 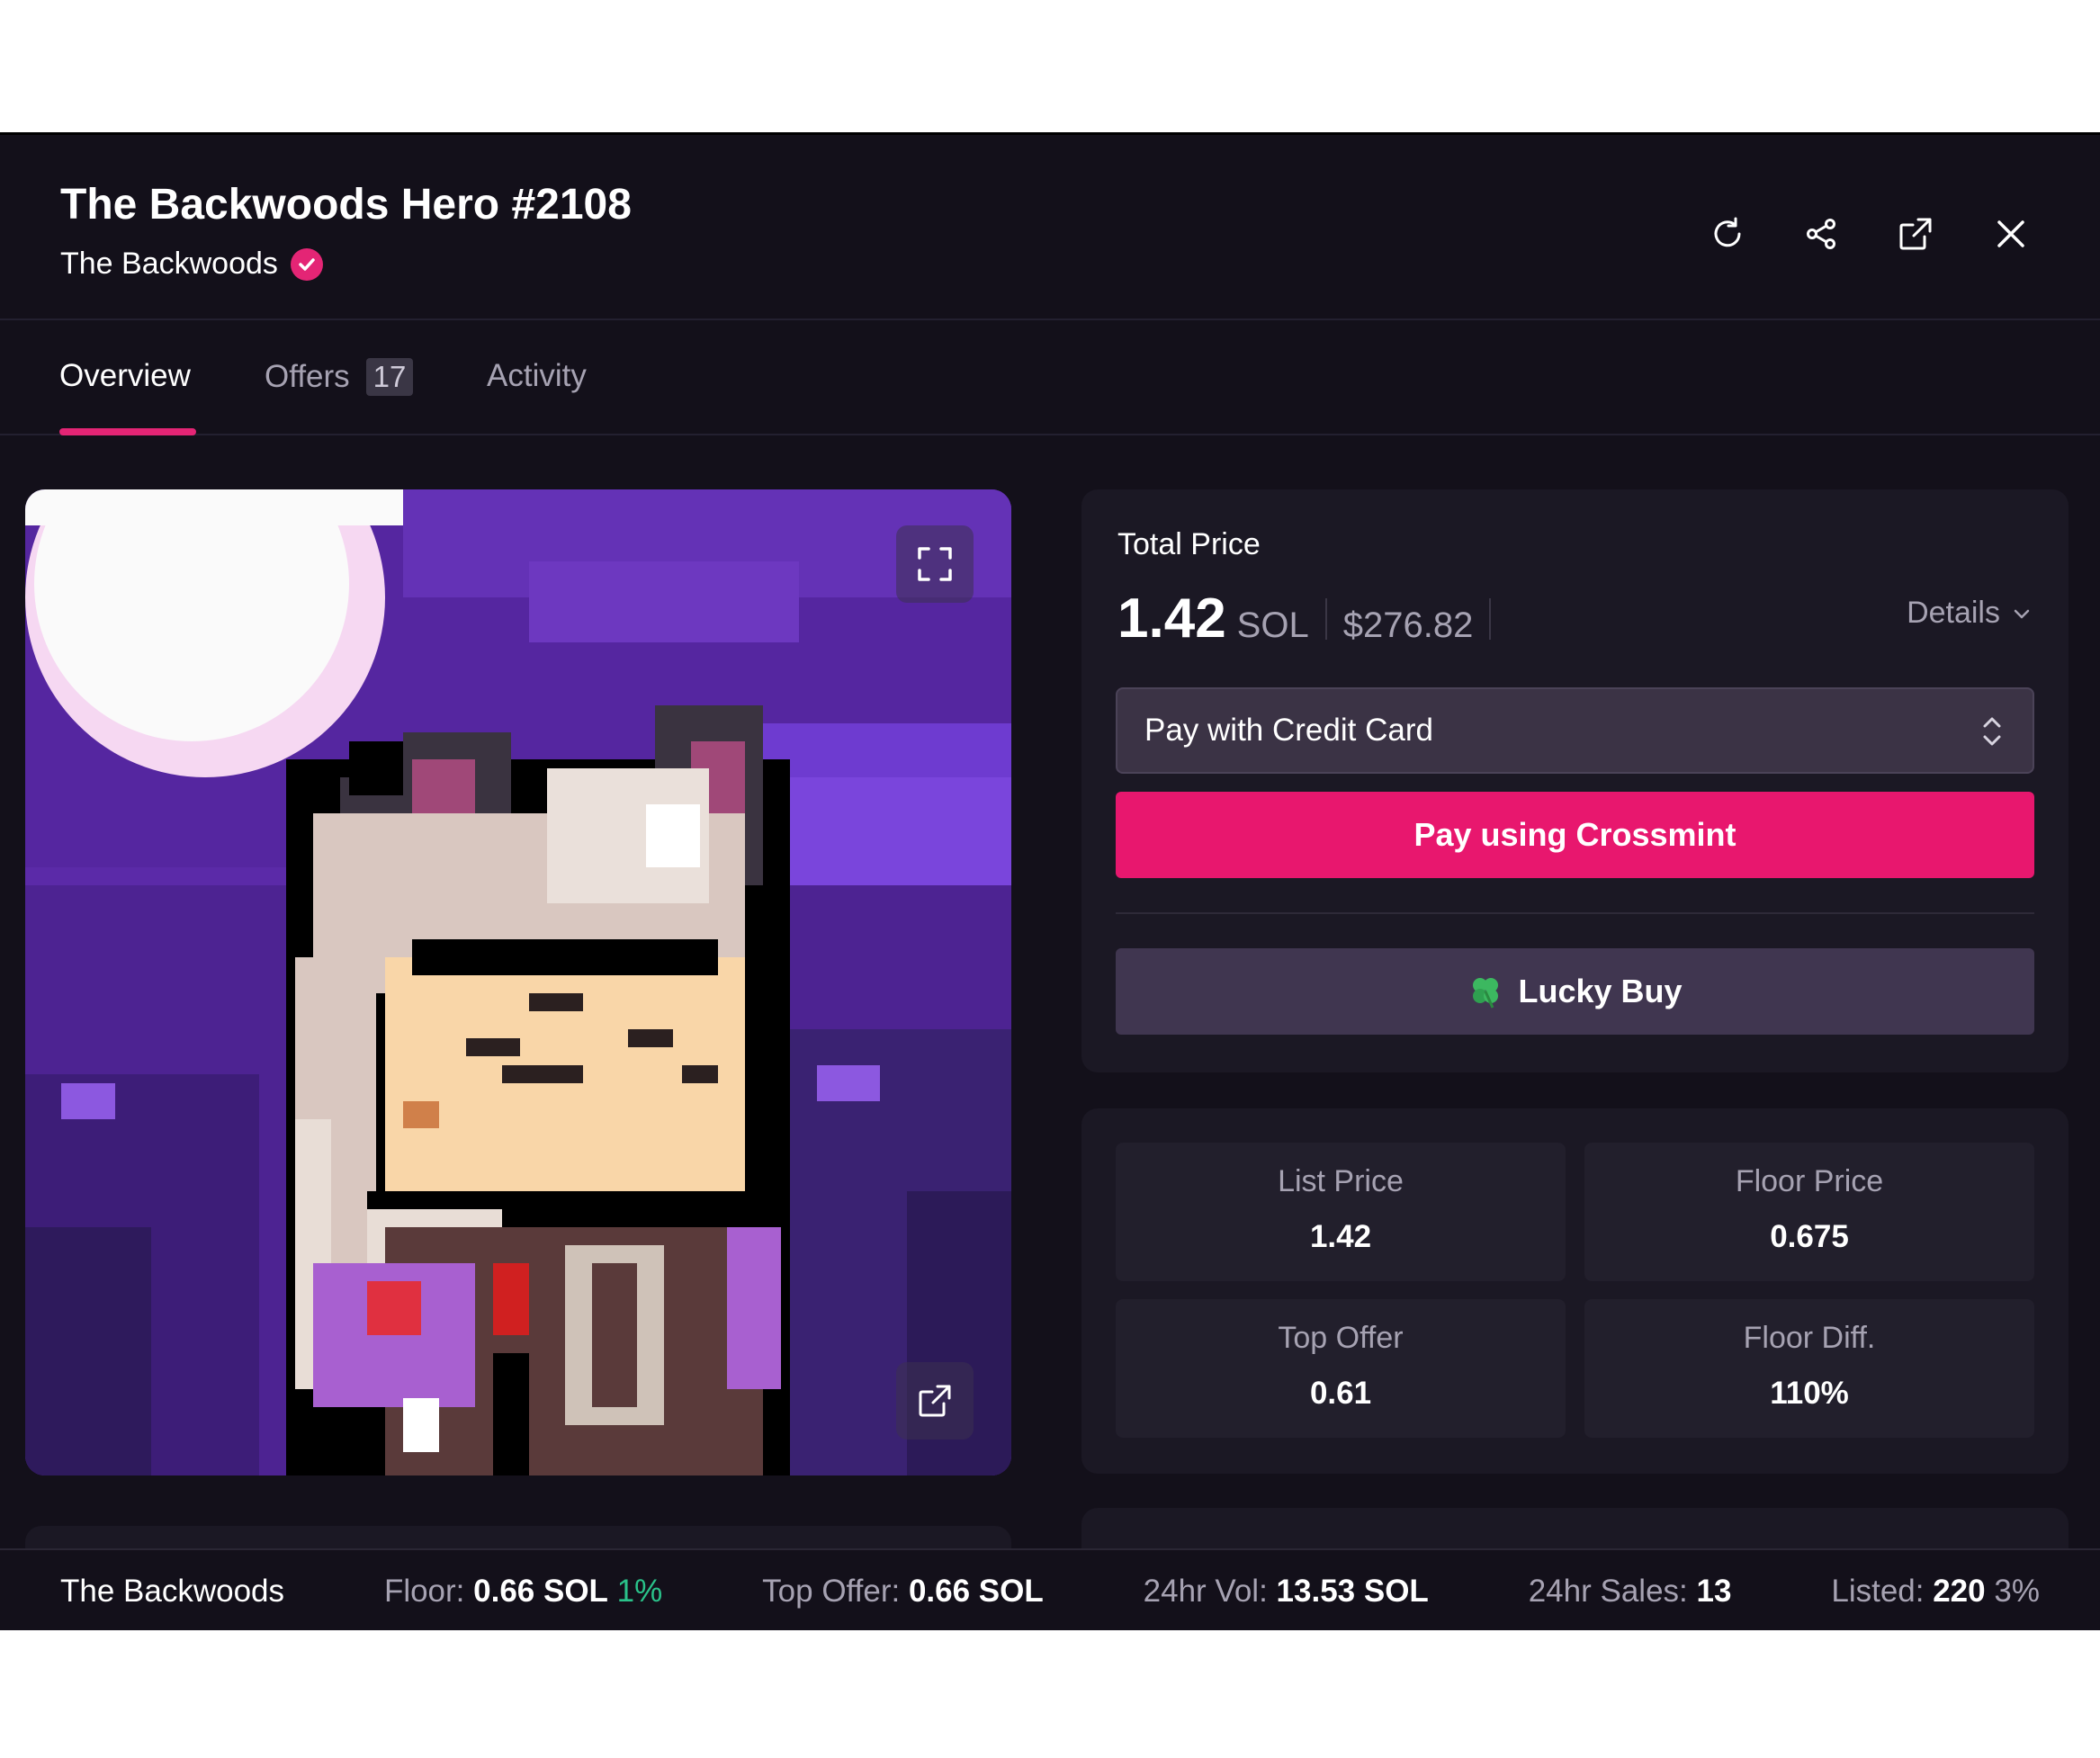 What do you see at coordinates (1714, 1592) in the screenshot?
I see `footer-sales-value: 13` at bounding box center [1714, 1592].